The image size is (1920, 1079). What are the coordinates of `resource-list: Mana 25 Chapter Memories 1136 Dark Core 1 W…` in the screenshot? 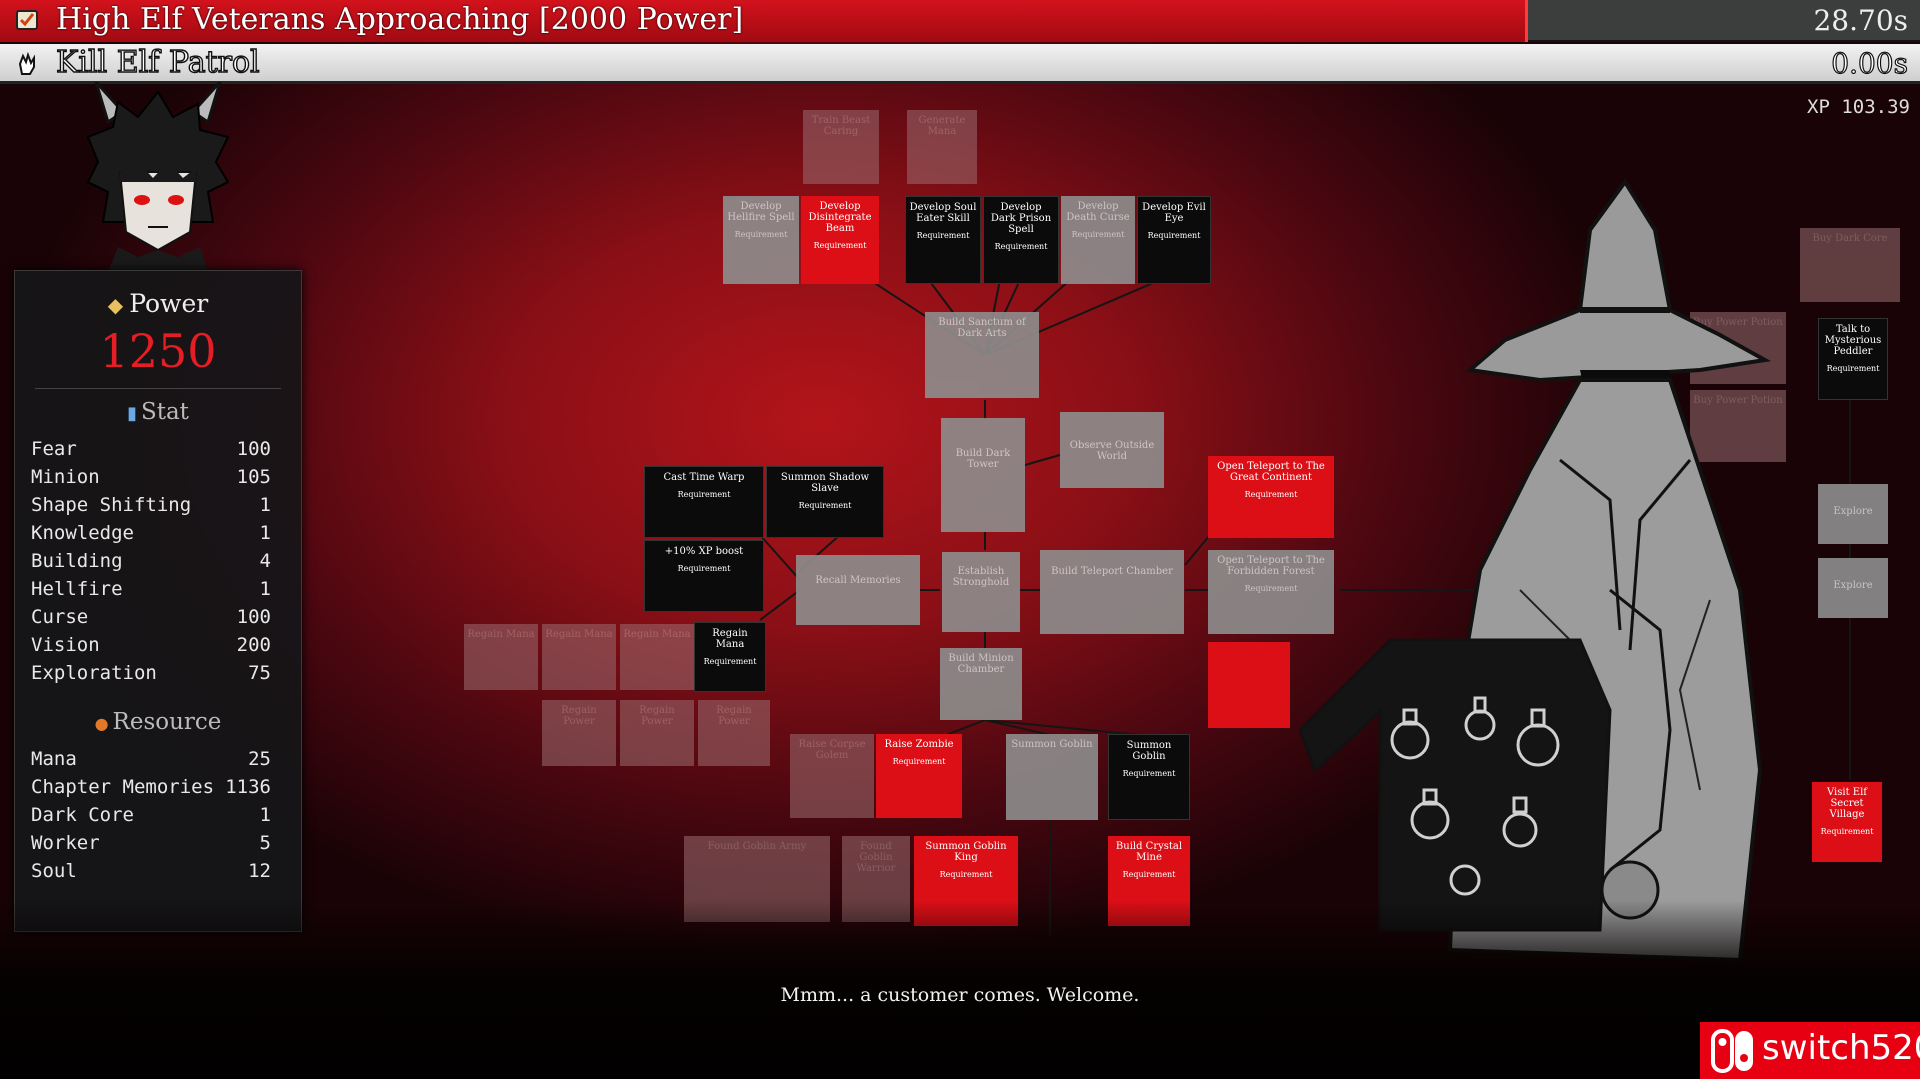 It's located at (158, 815).